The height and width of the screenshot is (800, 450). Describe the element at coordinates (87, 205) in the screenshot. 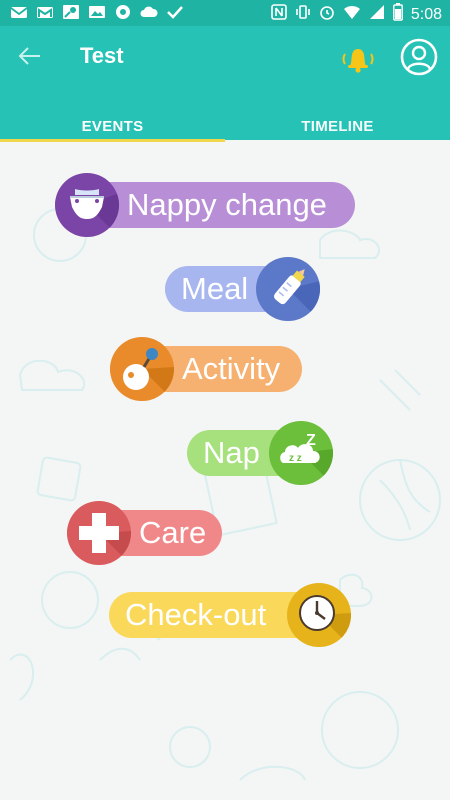

I see `nappy-icon` at that location.